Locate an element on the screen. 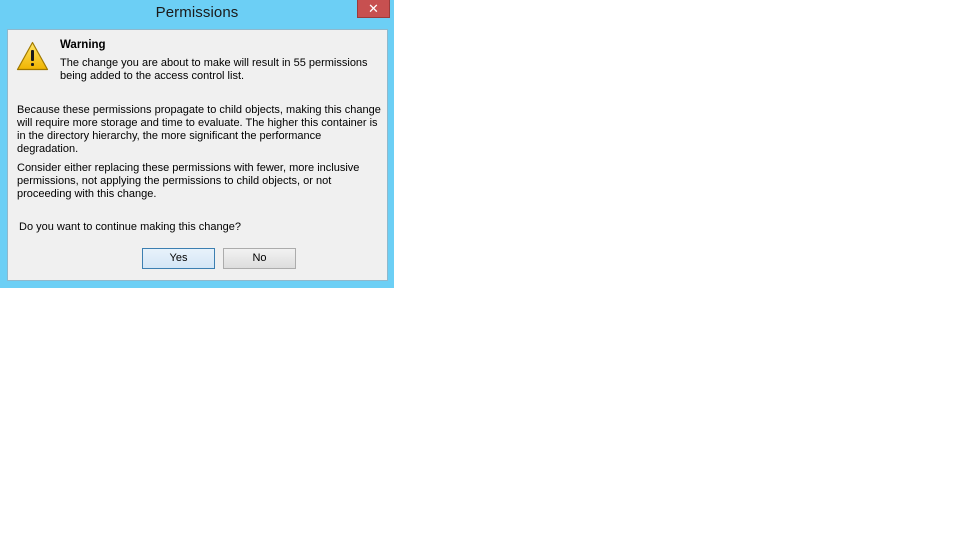 The height and width of the screenshot is (540, 960). yes-button: Yes is located at coordinates (178, 258).